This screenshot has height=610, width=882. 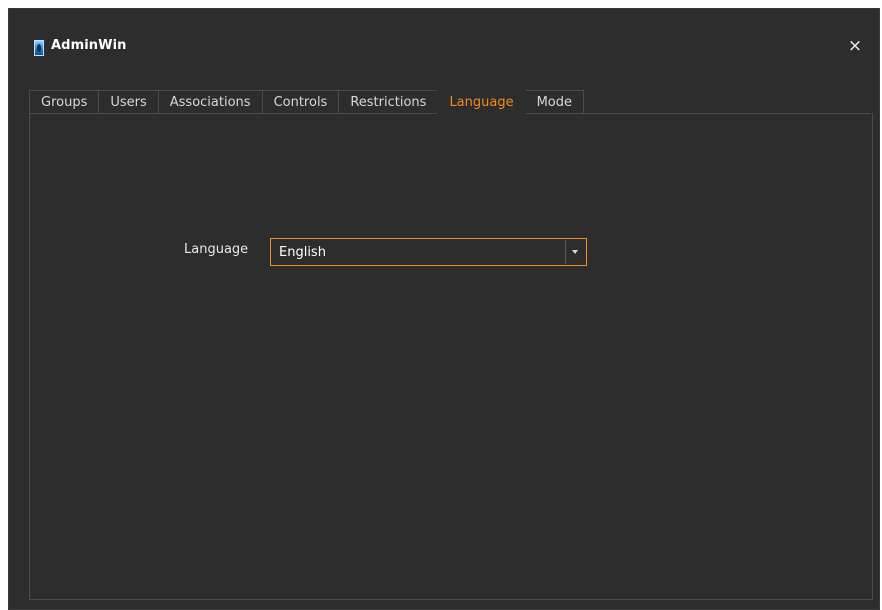 I want to click on title-bar: AdminWin ×, so click(x=444, y=44).